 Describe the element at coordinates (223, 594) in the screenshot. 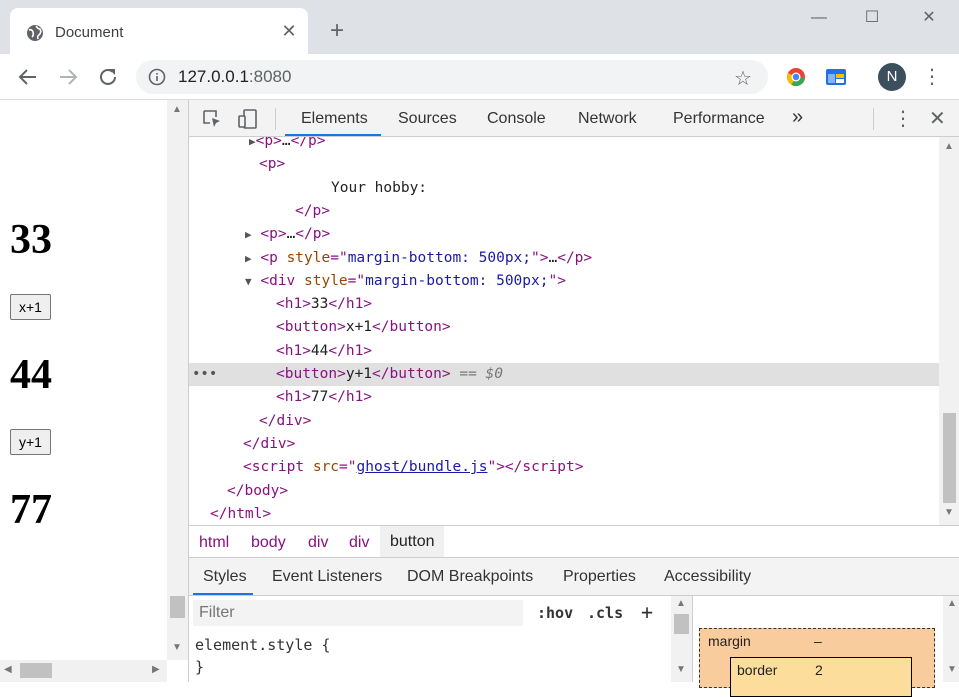

I see `active-subtab-indicator` at that location.